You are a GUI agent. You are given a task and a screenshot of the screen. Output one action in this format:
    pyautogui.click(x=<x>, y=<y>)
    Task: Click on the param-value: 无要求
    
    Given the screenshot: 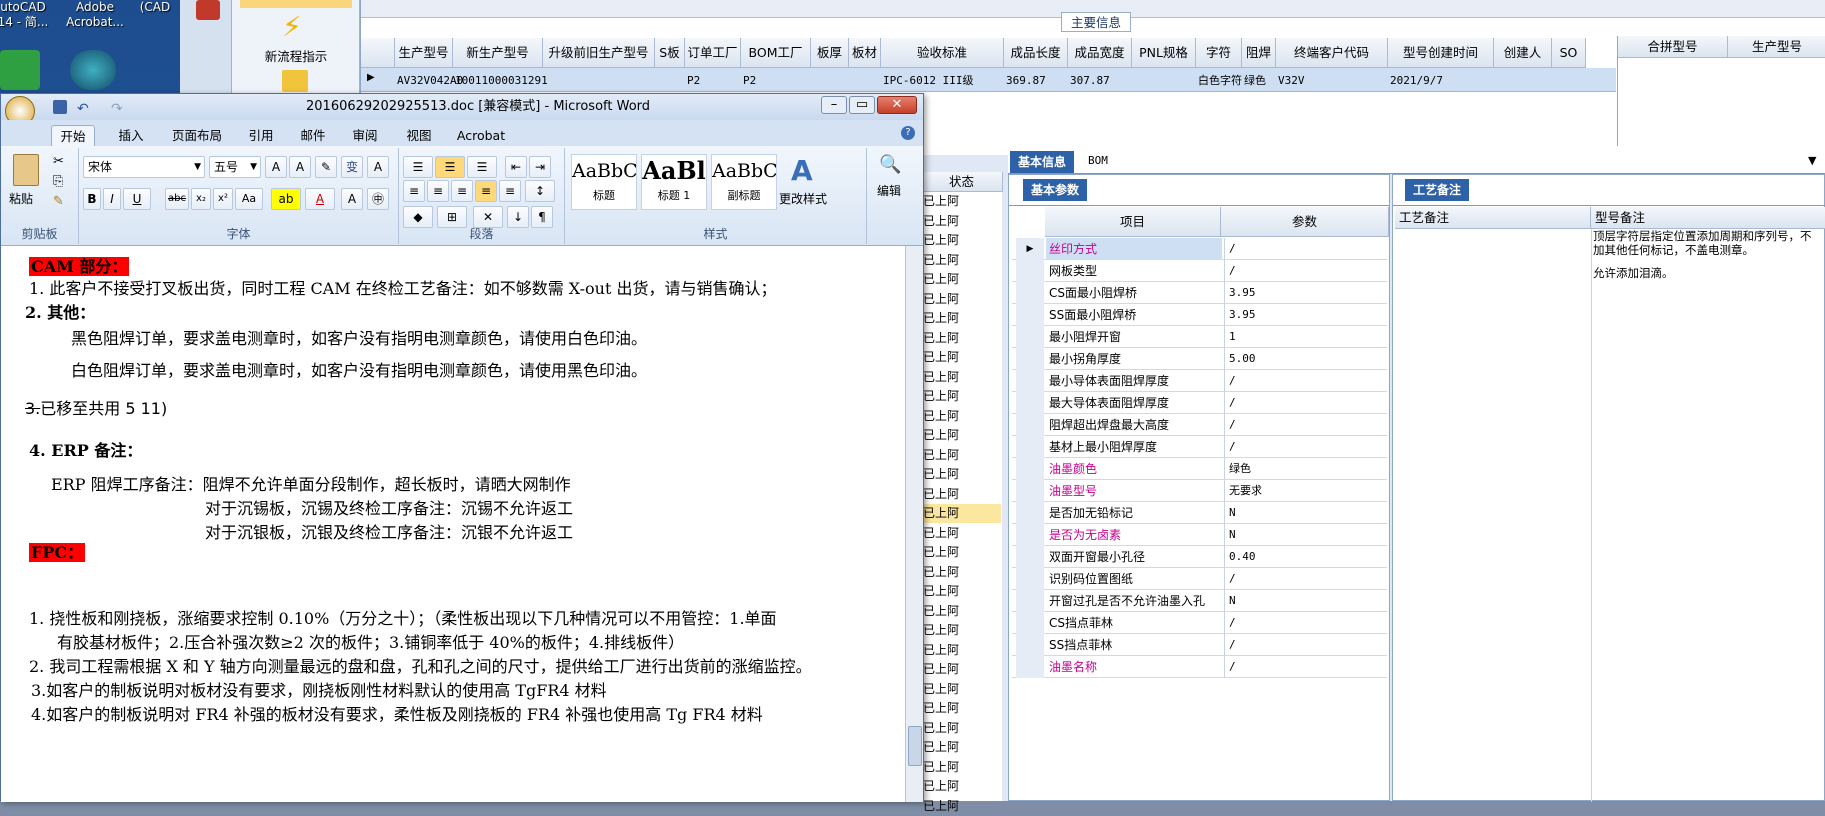 What is the action you would take?
    pyautogui.click(x=1304, y=491)
    